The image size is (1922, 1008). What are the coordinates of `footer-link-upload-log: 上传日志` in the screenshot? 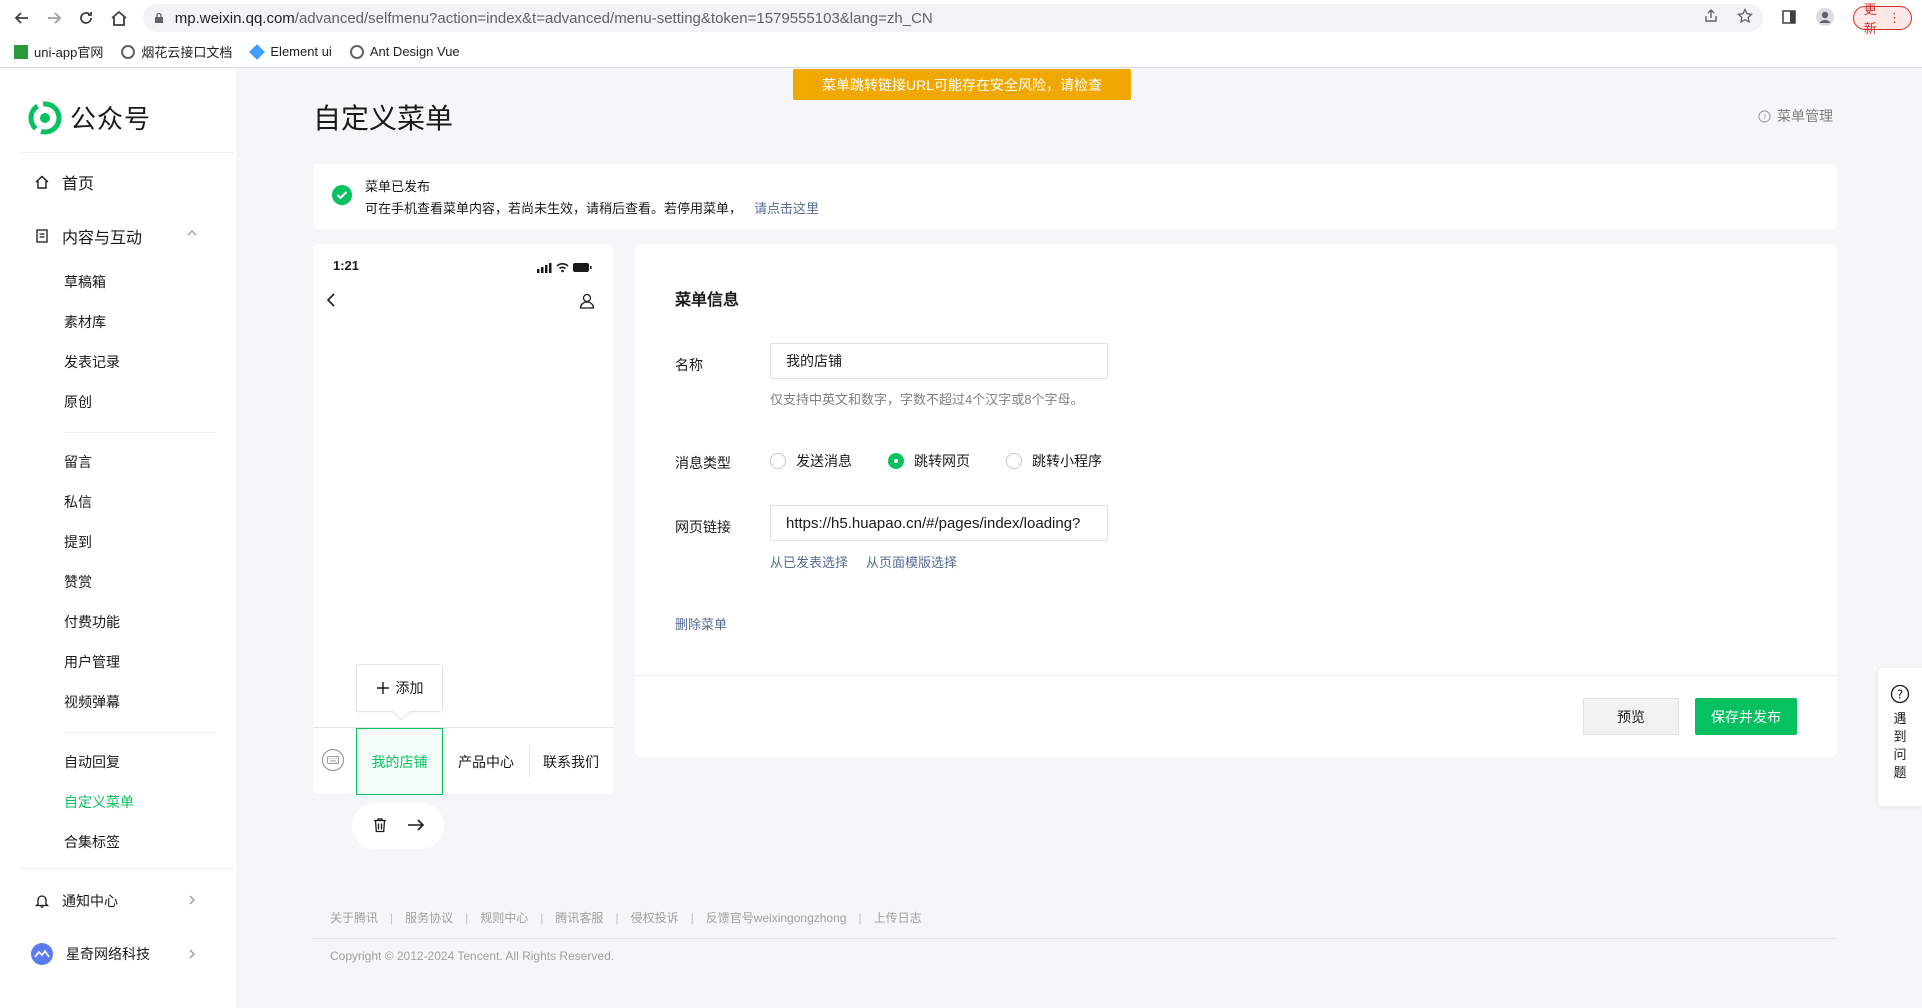 It's located at (898, 917).